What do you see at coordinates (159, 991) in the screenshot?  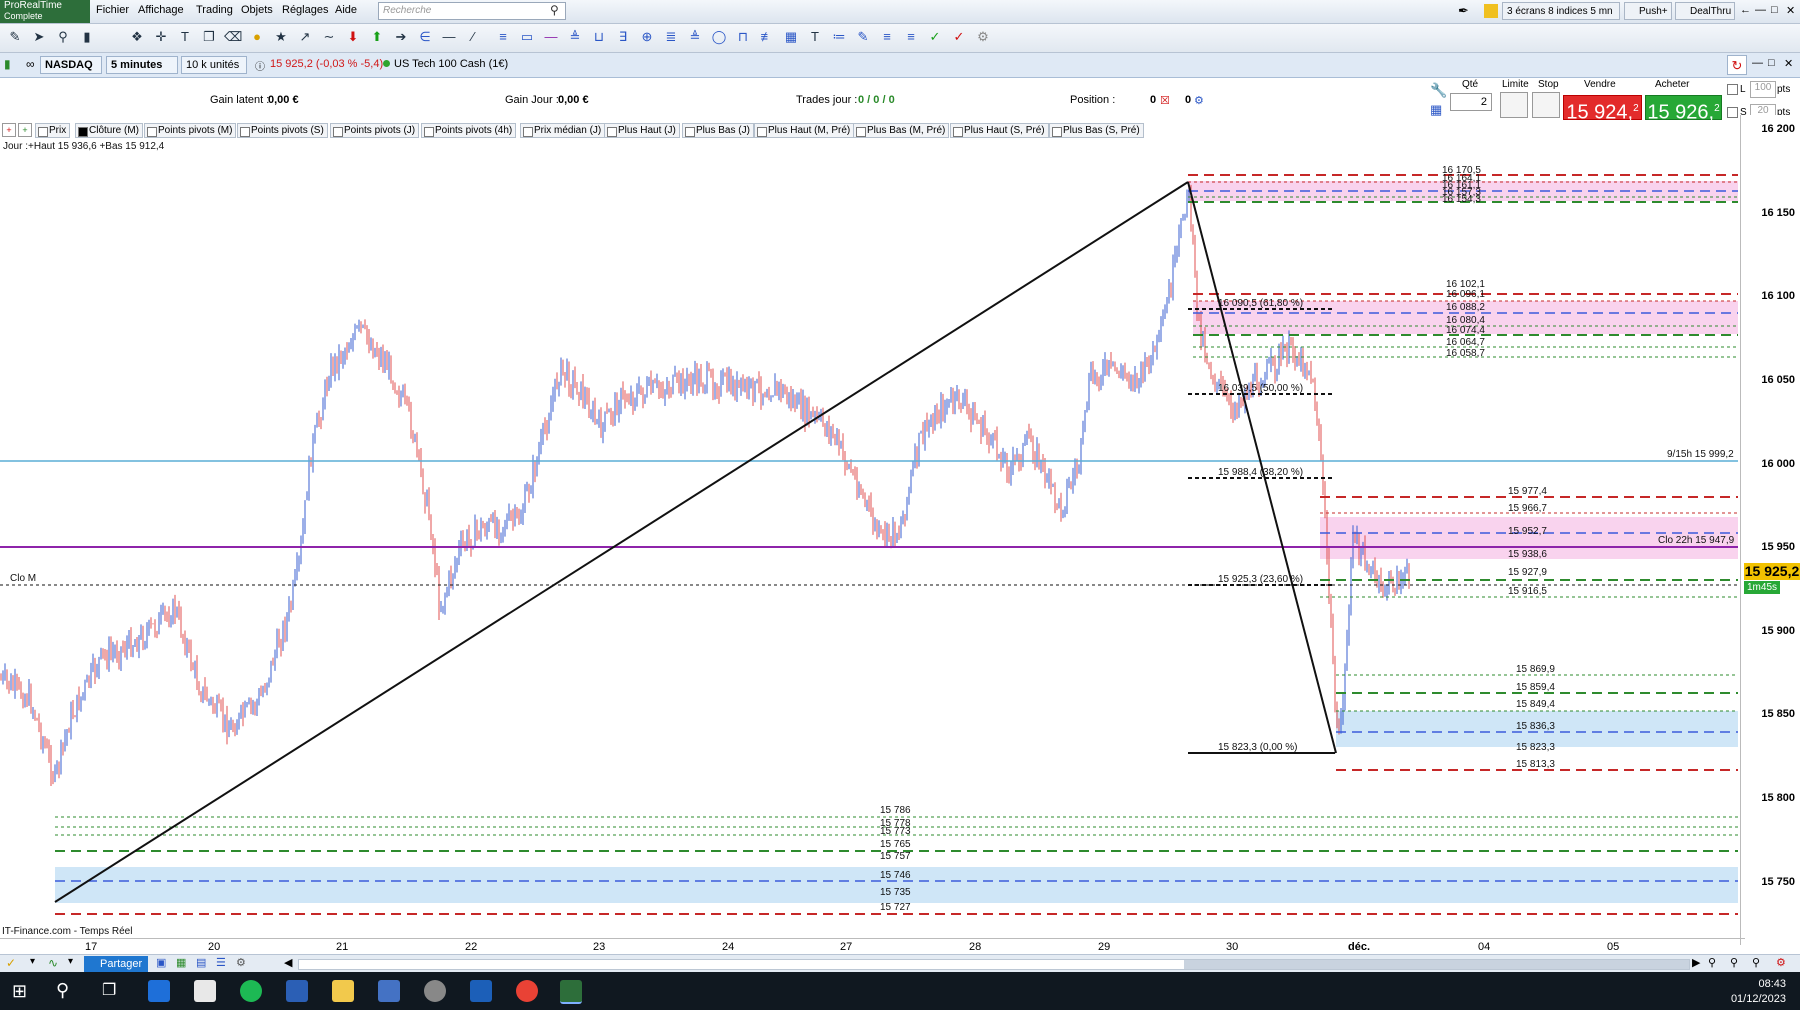 I see `store-icon` at bounding box center [159, 991].